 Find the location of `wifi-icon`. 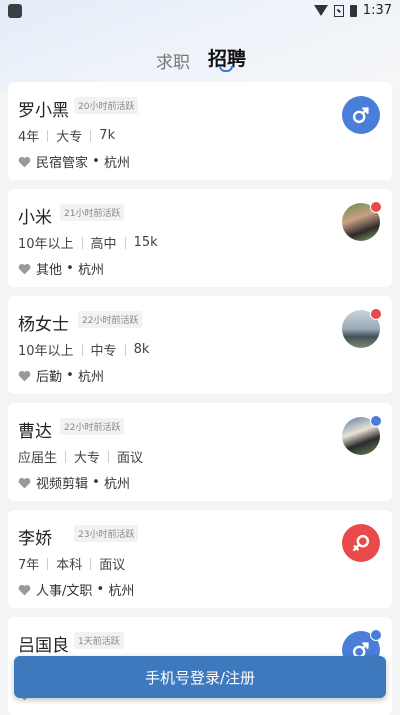

wifi-icon is located at coordinates (320, 10).